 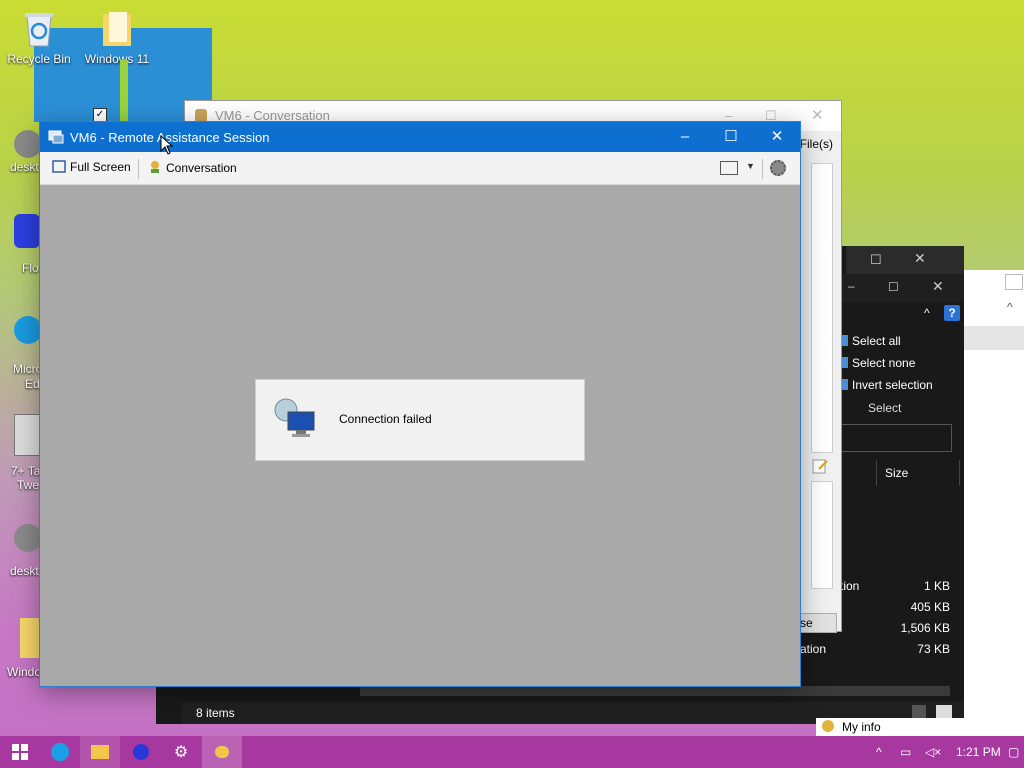 I want to click on user-icon, so click(x=828, y=726).